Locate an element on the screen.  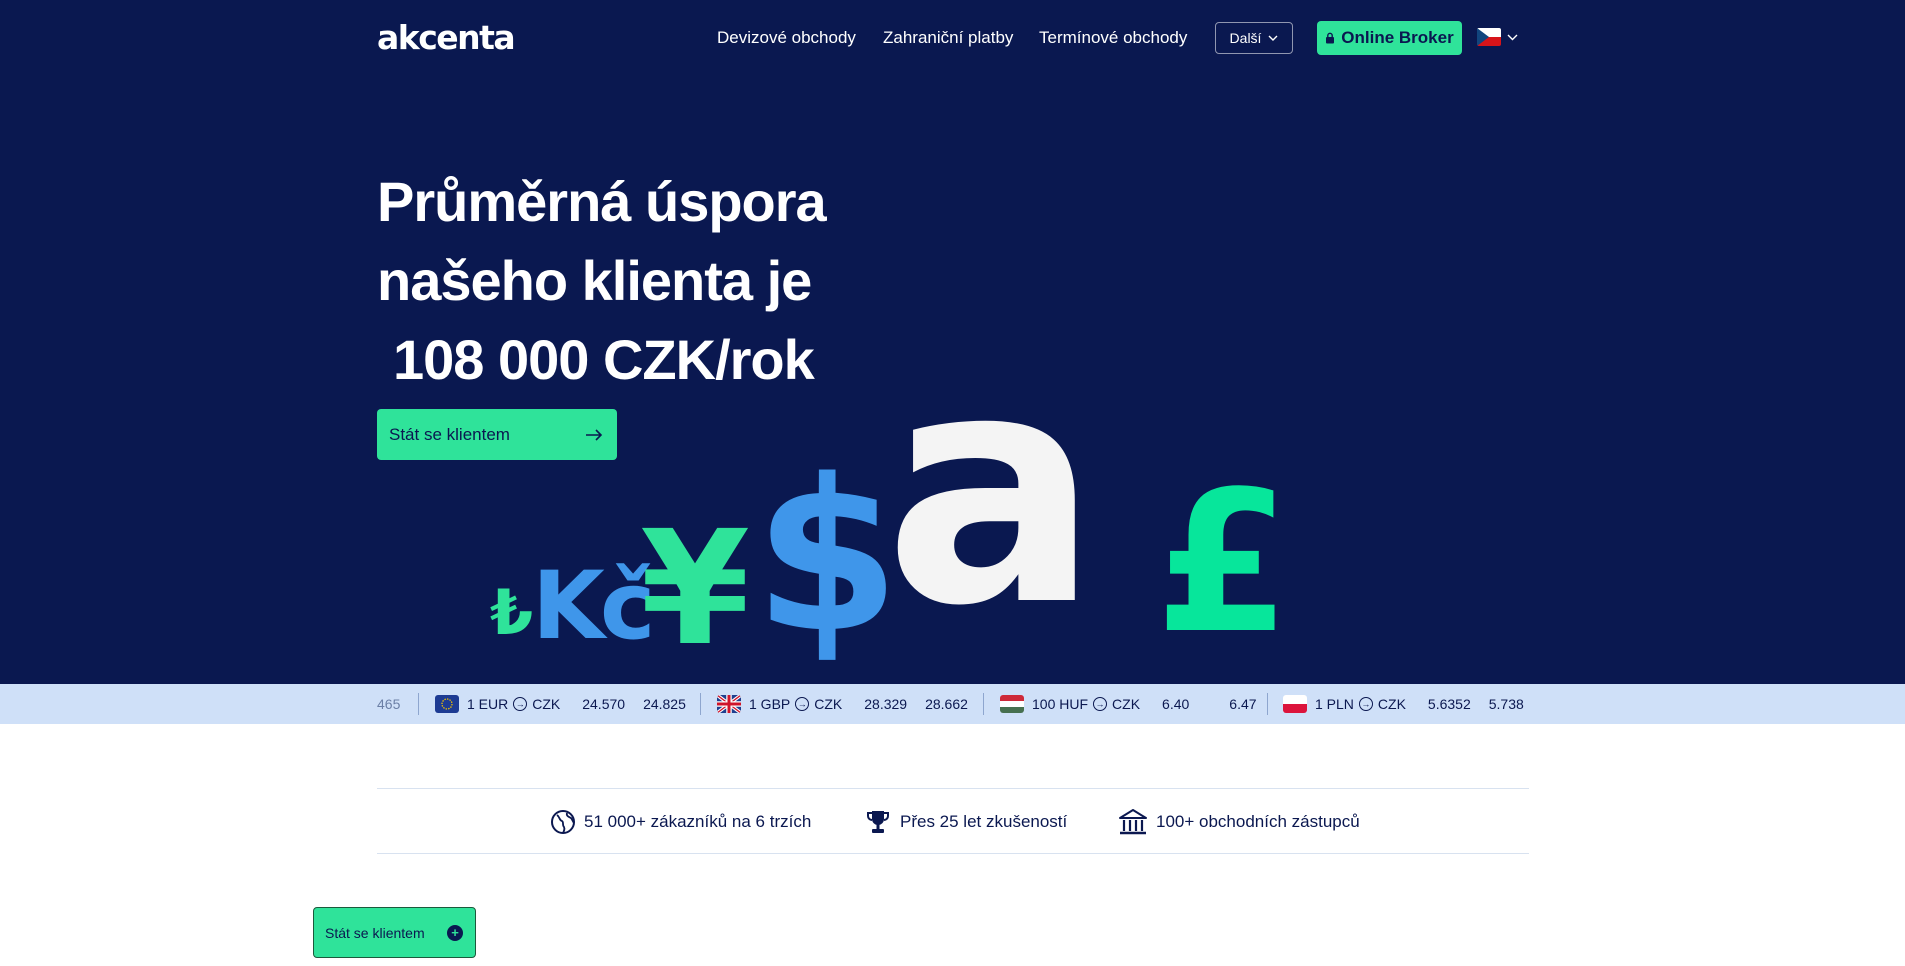
poland-flag-icon is located at coordinates (1295, 704).